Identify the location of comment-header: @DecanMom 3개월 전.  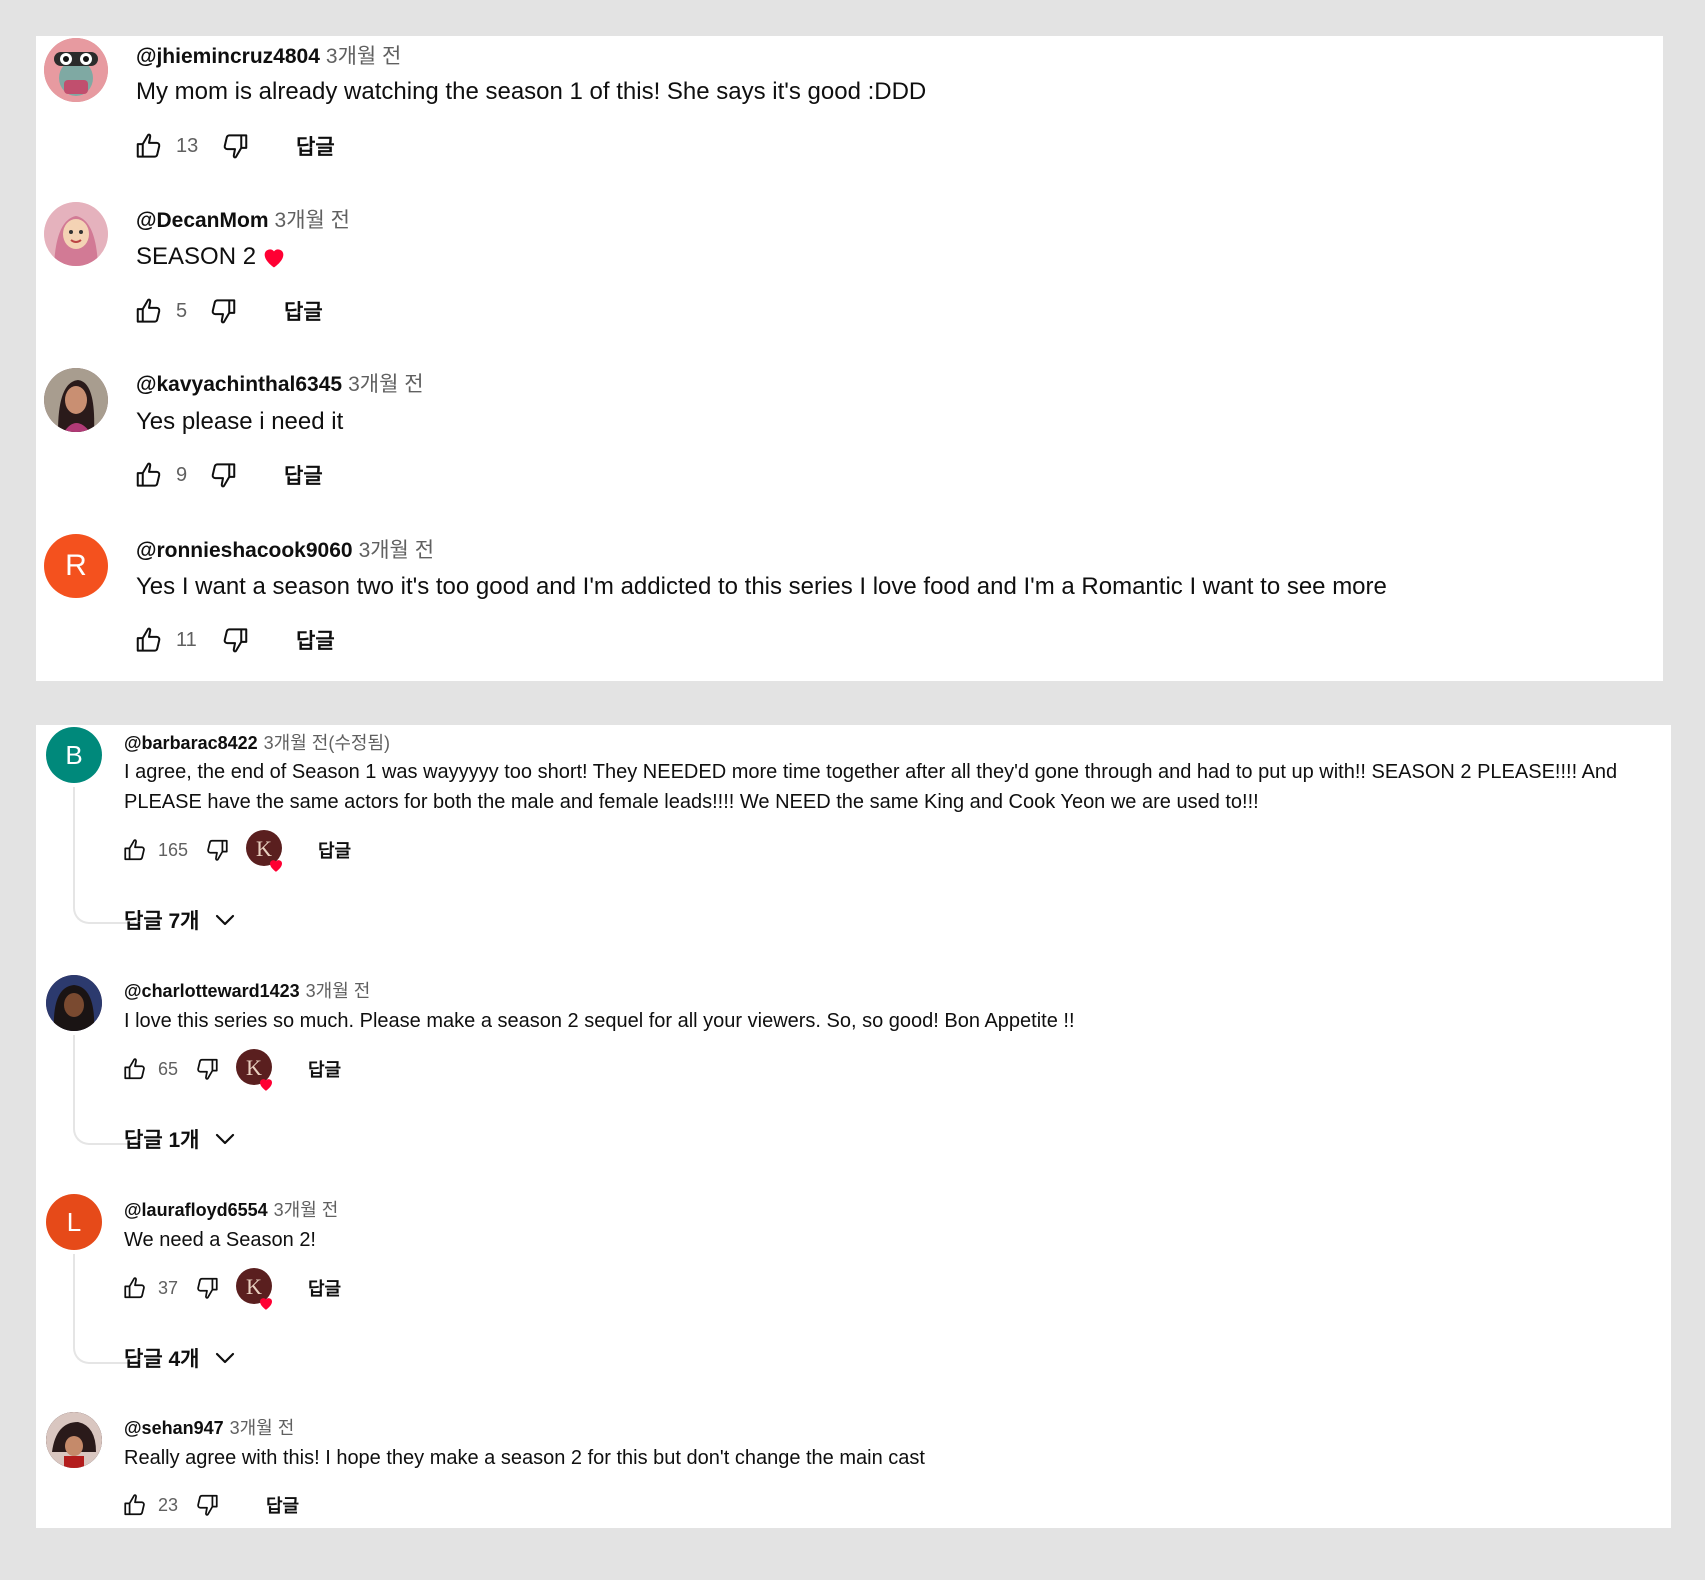
(243, 219).